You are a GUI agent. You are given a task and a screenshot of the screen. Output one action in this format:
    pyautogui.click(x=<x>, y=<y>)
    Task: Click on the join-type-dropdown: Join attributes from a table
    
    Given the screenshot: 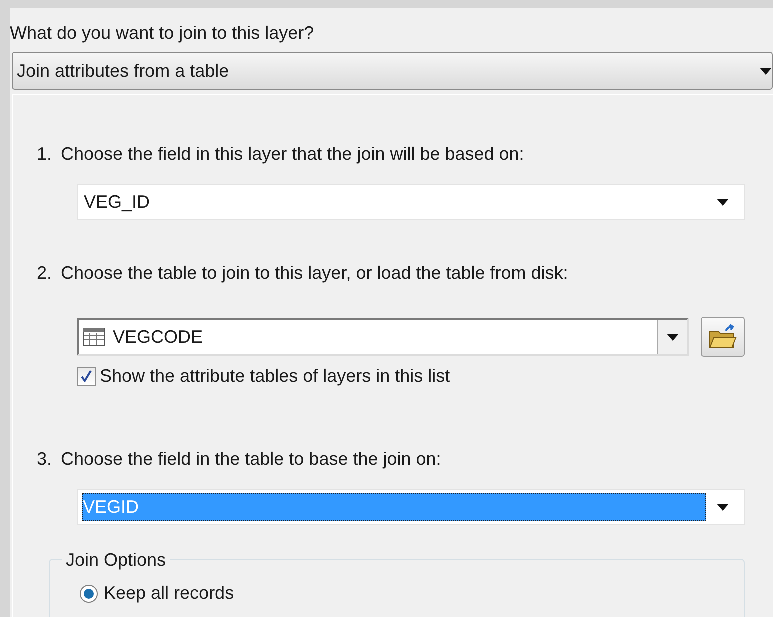 What is the action you would take?
    pyautogui.click(x=392, y=71)
    